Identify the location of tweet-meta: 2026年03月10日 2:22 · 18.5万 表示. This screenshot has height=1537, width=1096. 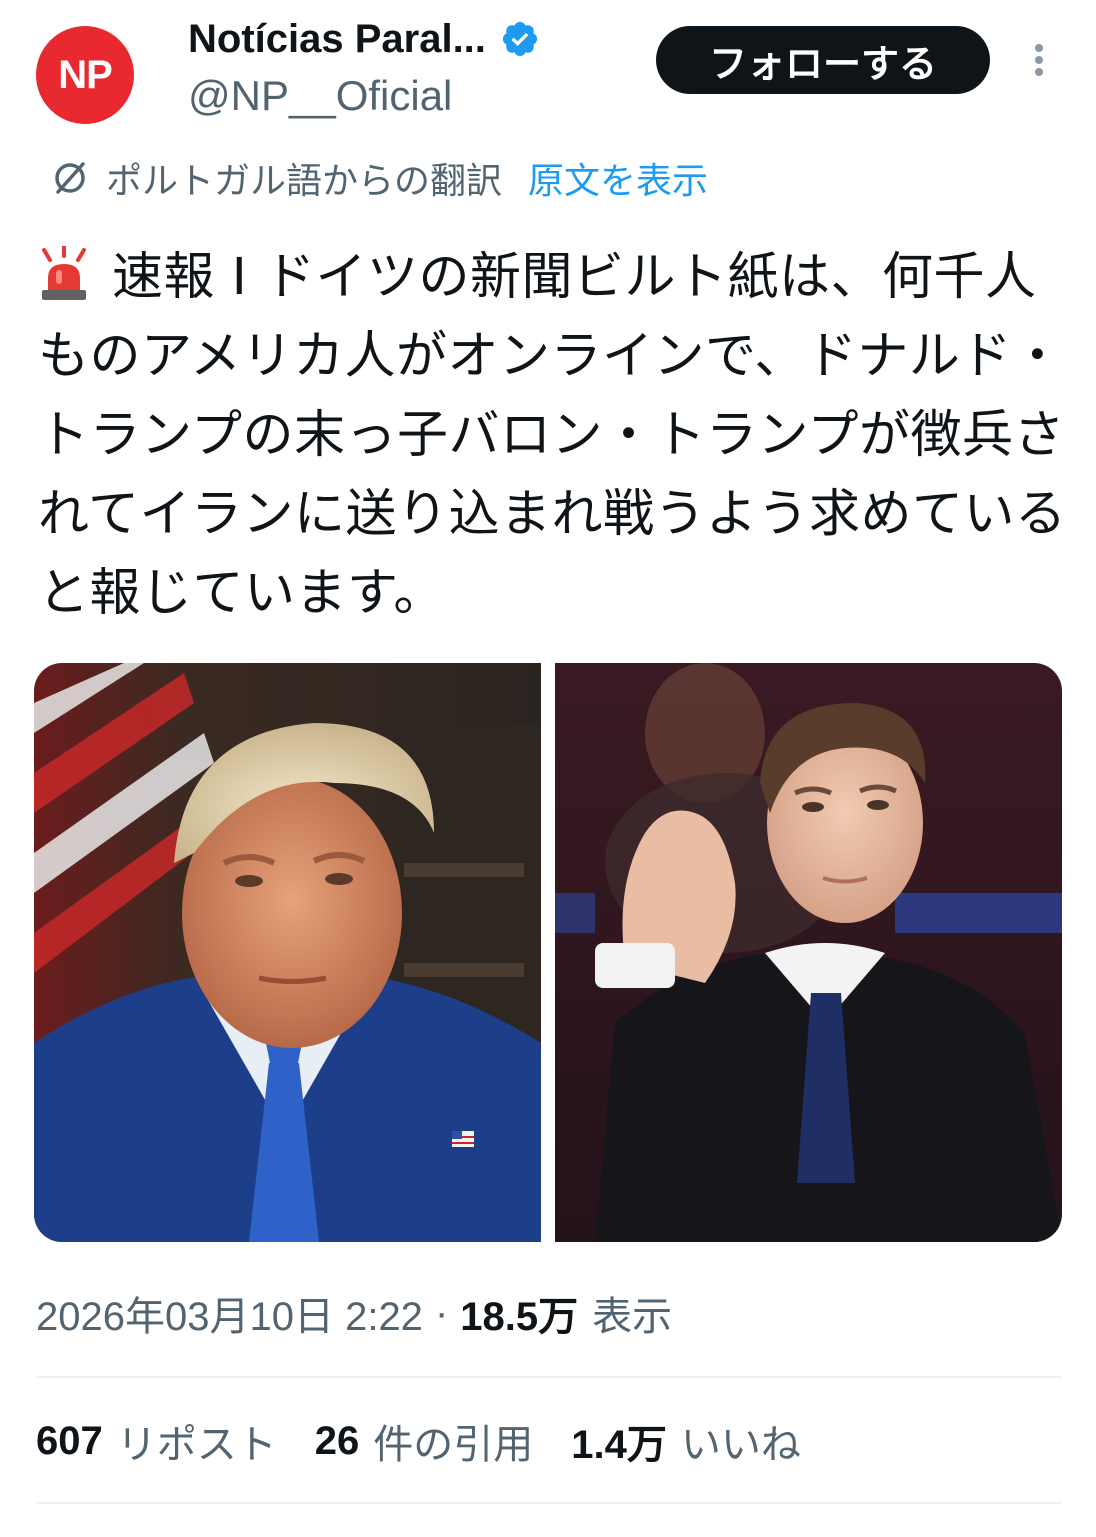
(354, 1313).